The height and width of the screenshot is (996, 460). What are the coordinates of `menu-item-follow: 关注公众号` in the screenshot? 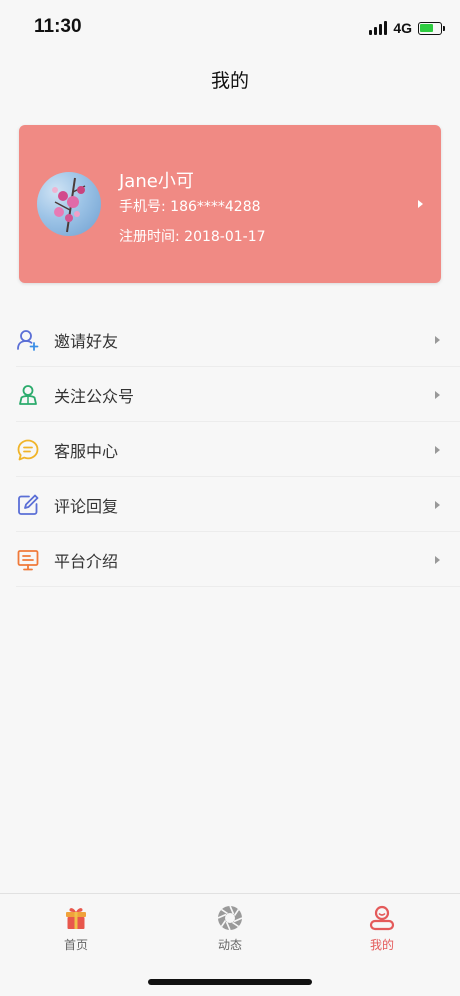 It's located at (230, 394).